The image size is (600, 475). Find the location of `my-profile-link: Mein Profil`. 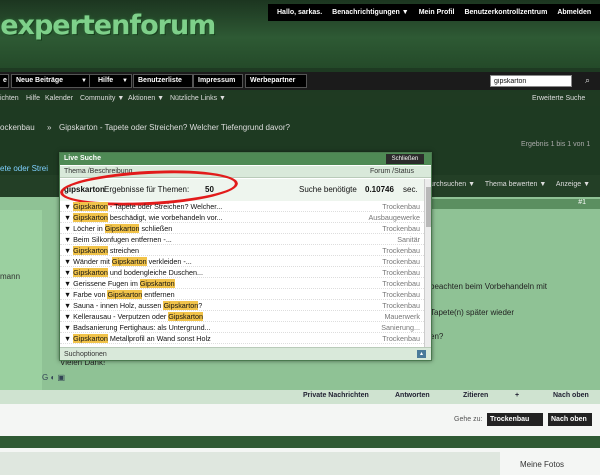

my-profile-link: Mein Profil is located at coordinates (437, 12).